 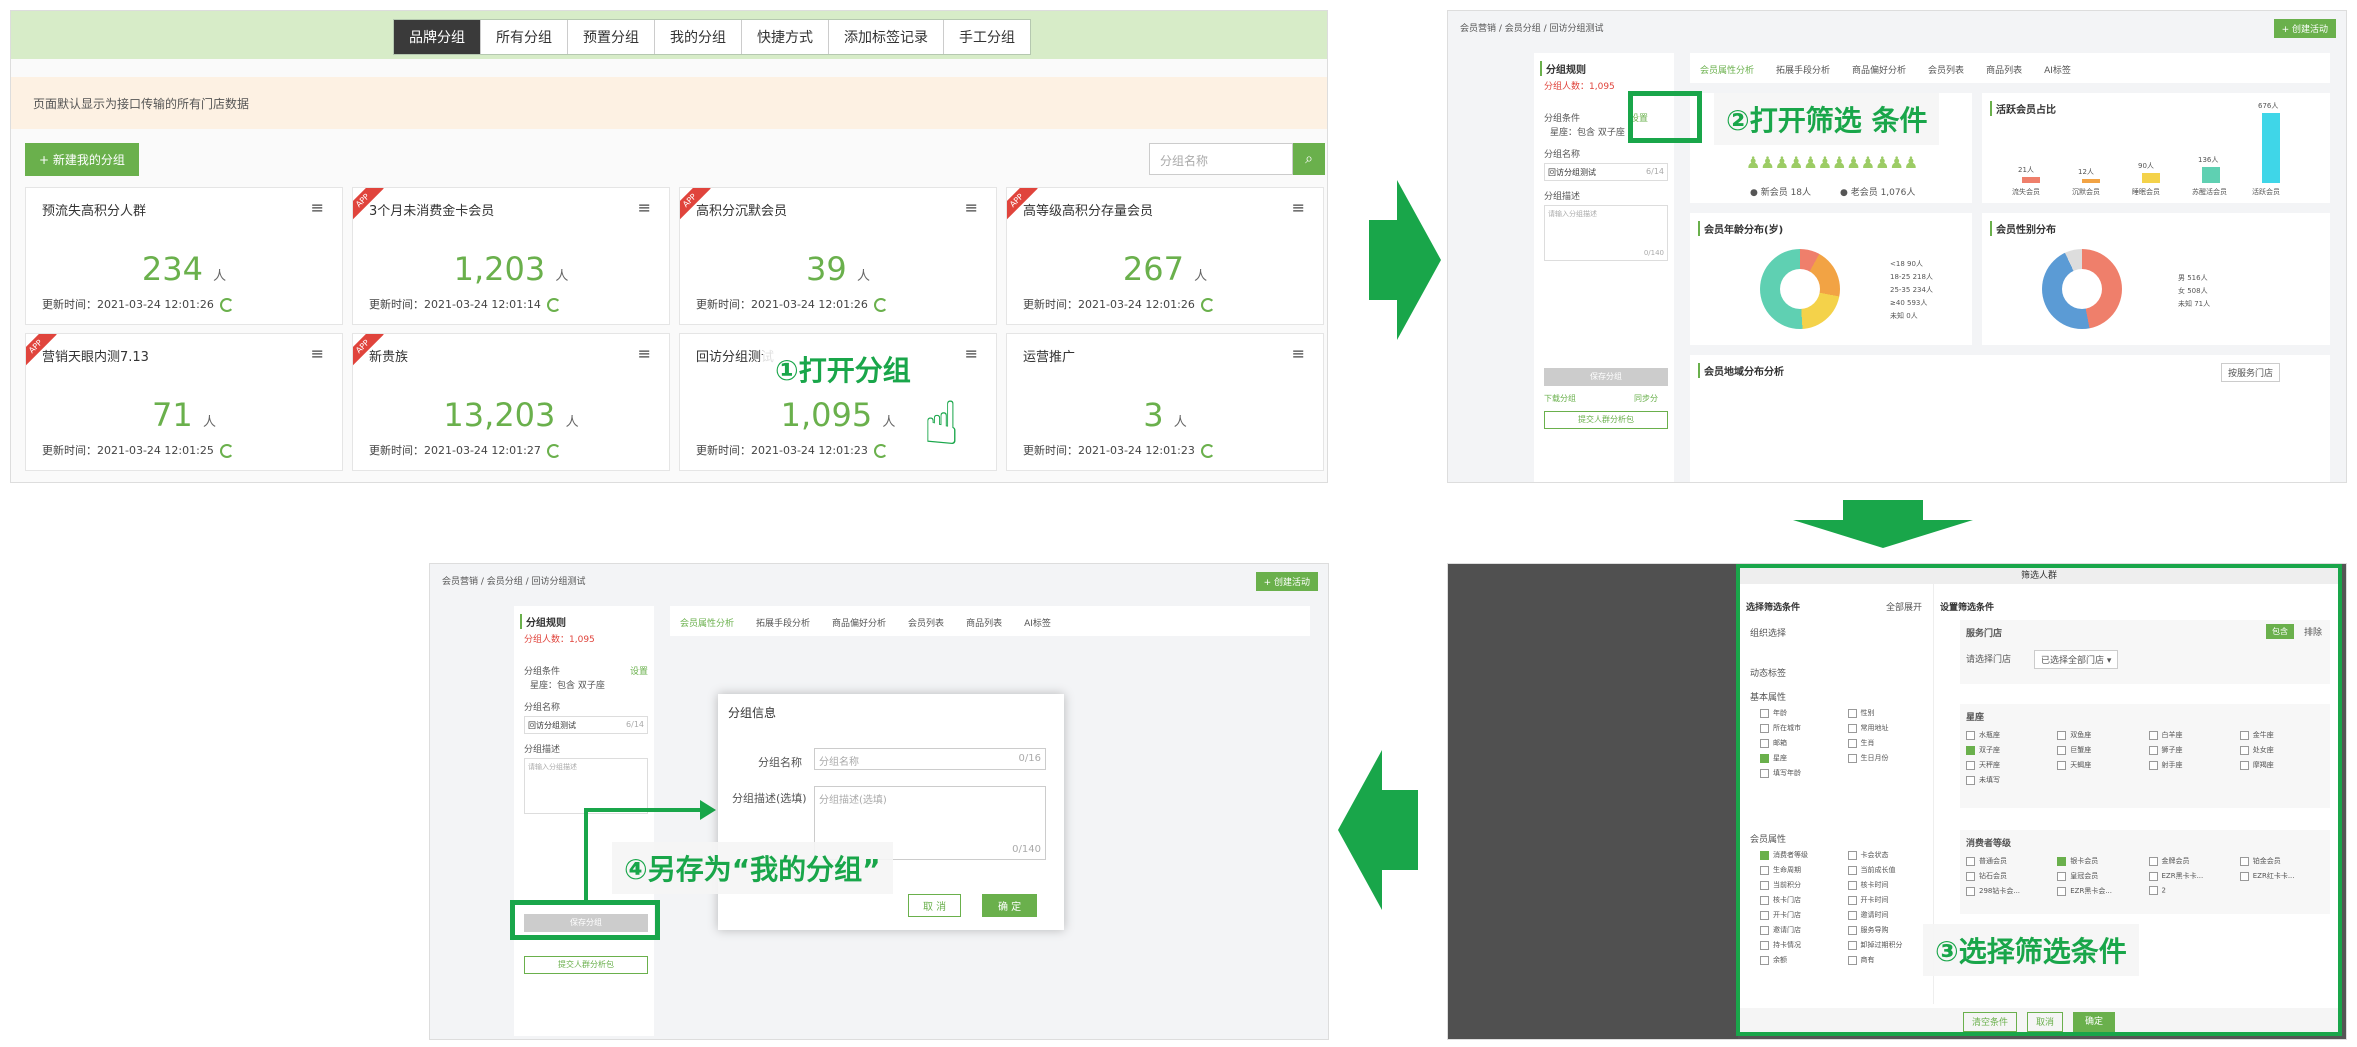 What do you see at coordinates (1801, 930) in the screenshot?
I see `filter-option: 邀请门店` at bounding box center [1801, 930].